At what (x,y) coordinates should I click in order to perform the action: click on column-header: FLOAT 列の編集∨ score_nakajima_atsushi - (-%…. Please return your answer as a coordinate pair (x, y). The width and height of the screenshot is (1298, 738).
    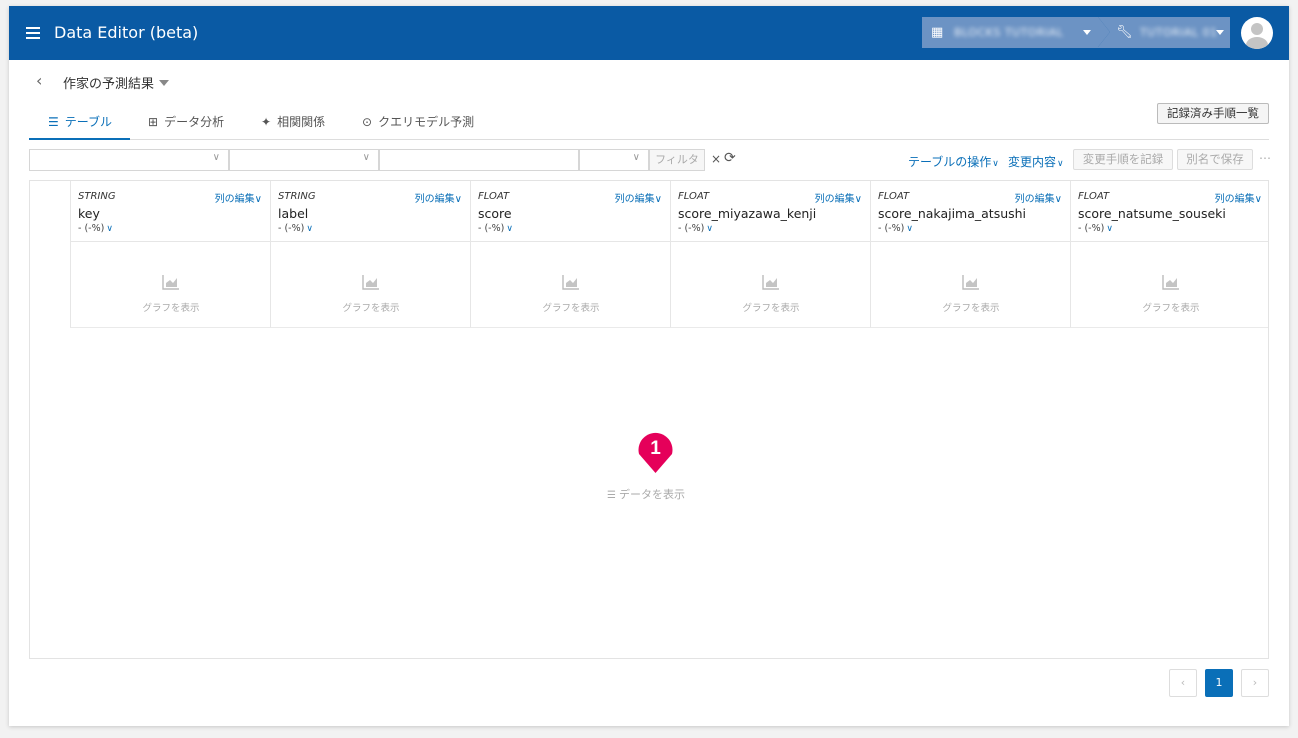
    Looking at the image, I should click on (970, 211).